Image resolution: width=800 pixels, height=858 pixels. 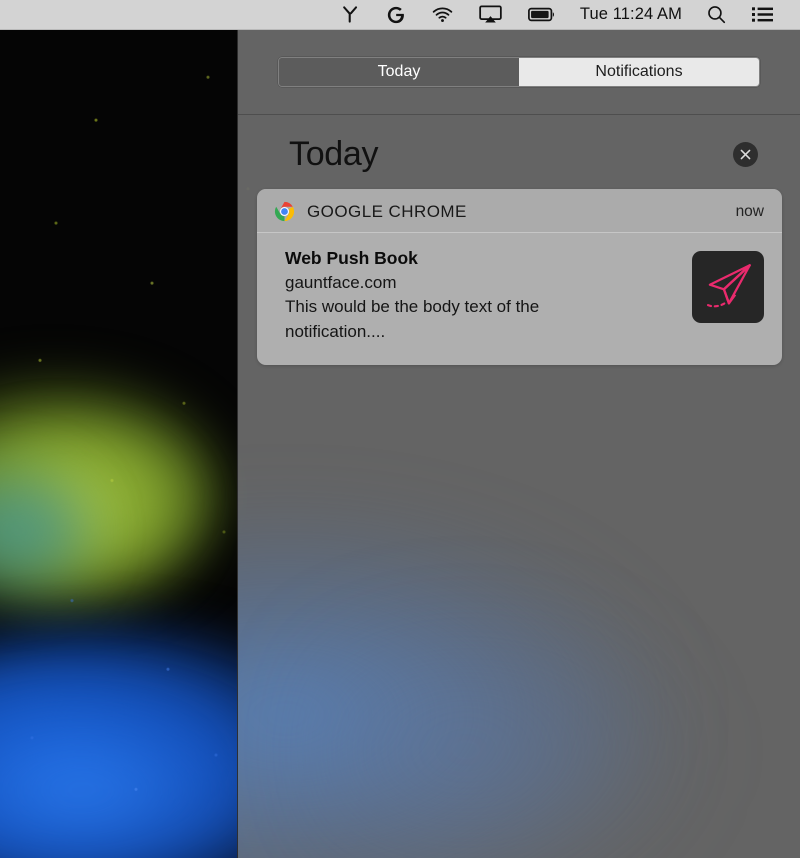 I want to click on menubar-clock: Tue 11:24 AM, so click(x=631, y=14).